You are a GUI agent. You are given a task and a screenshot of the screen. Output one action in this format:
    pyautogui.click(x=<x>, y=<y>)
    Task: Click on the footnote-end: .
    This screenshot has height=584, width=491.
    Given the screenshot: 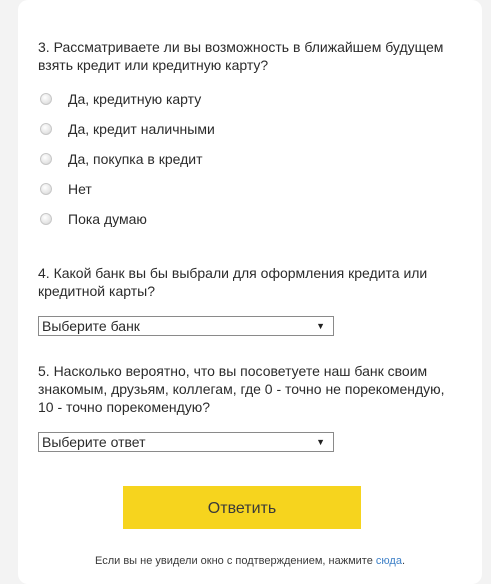 What is the action you would take?
    pyautogui.click(x=403, y=561)
    